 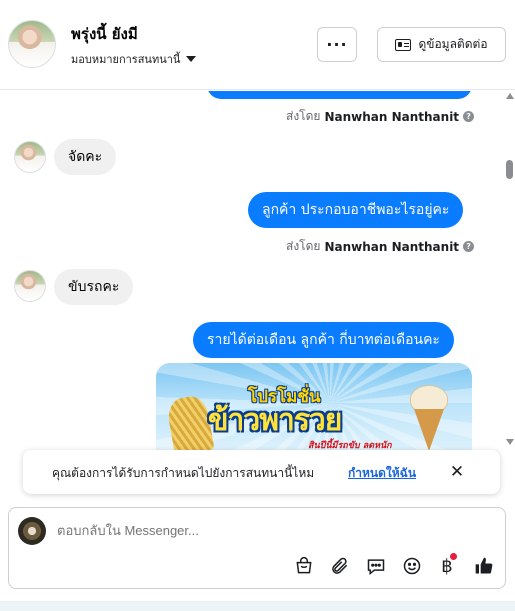 What do you see at coordinates (510, 96) in the screenshot?
I see `scroll-up-arrow` at bounding box center [510, 96].